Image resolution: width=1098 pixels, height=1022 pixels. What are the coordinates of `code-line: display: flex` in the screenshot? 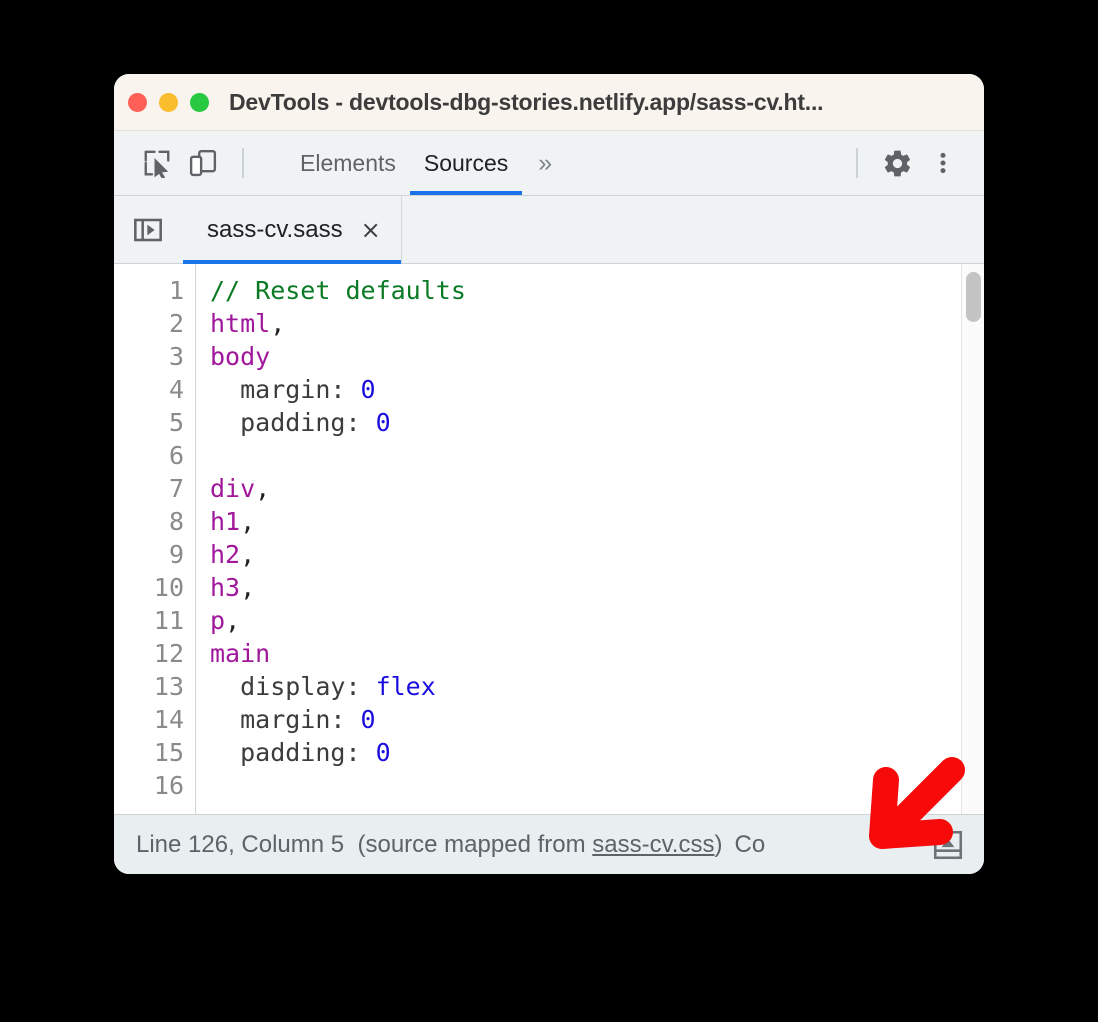 It's located at (597, 686).